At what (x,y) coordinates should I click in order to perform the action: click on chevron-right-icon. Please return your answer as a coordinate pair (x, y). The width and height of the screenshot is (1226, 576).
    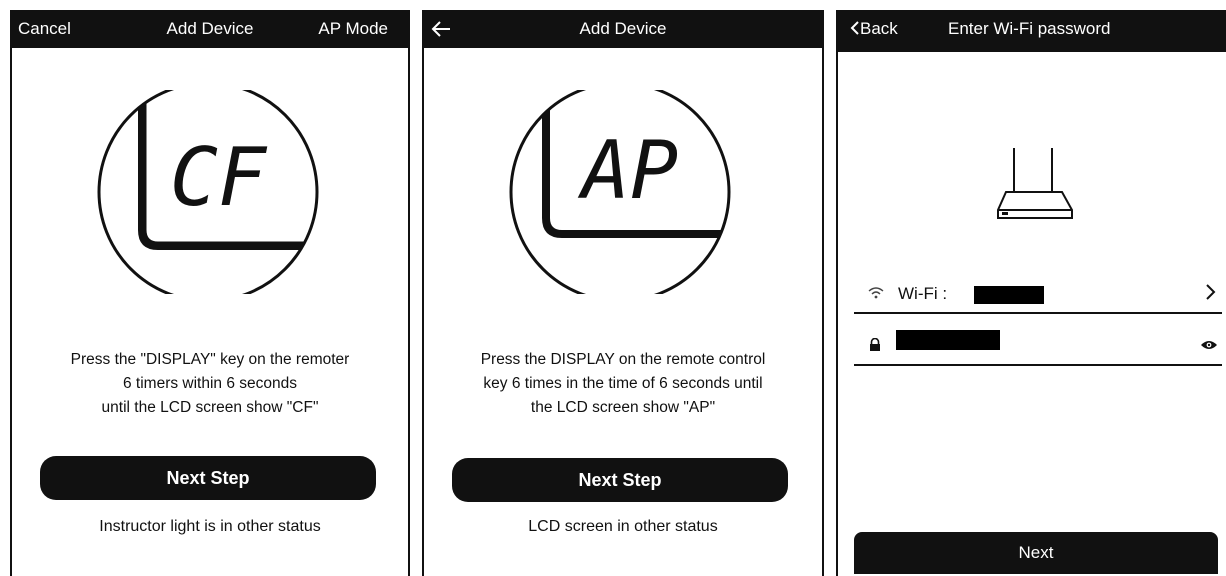
    Looking at the image, I should click on (1210, 295).